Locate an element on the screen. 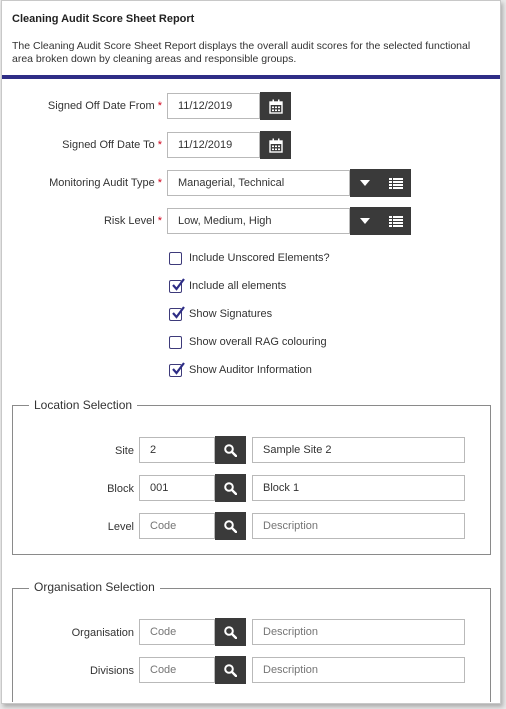 This screenshot has width=506, height=709. risk-level-dropdown-button is located at coordinates (365, 221).